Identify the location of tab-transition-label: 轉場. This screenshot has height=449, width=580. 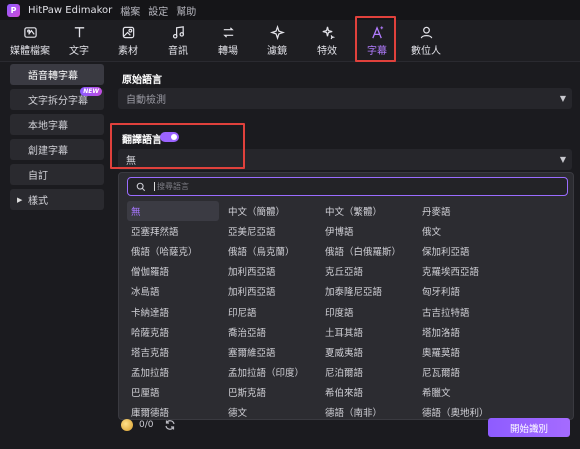
(228, 51).